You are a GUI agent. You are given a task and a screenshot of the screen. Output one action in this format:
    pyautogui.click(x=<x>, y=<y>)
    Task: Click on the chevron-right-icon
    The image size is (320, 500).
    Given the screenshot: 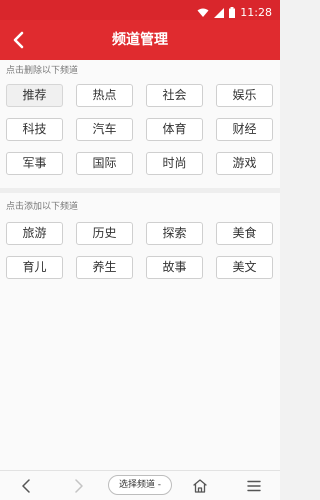 What is the action you would take?
    pyautogui.click(x=79, y=486)
    